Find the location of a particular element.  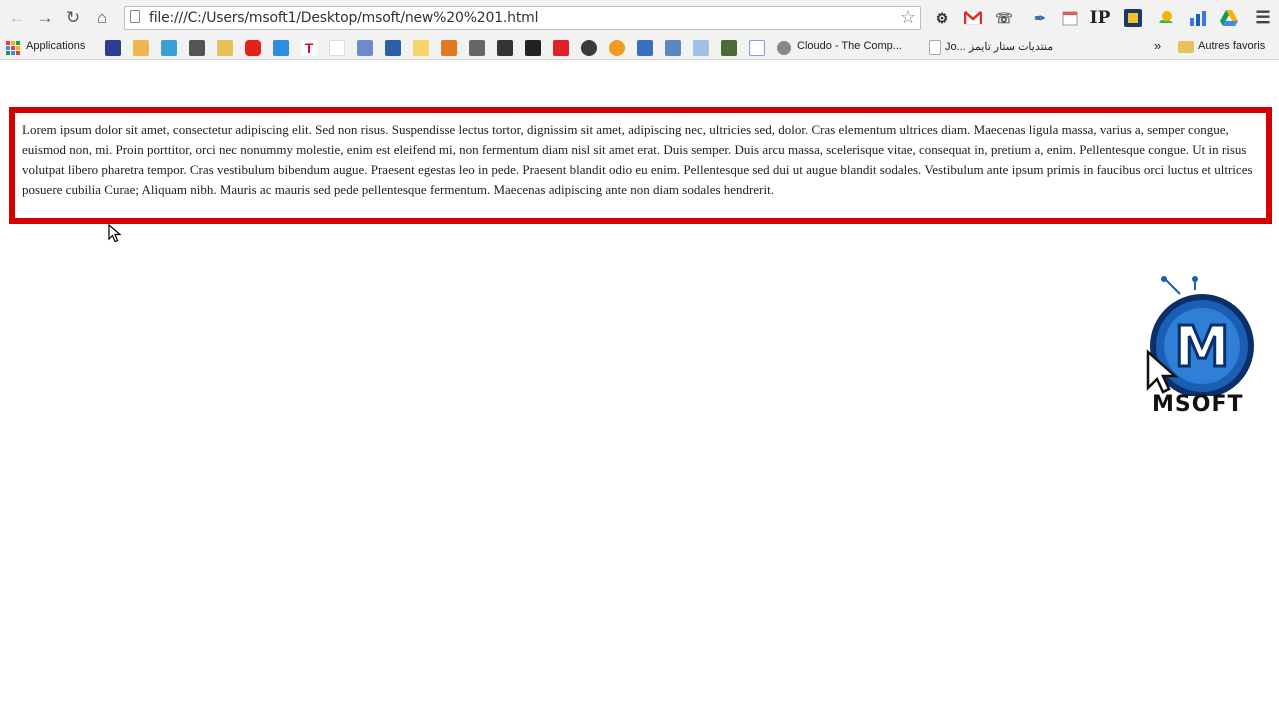

apps-icon is located at coordinates (13, 48).